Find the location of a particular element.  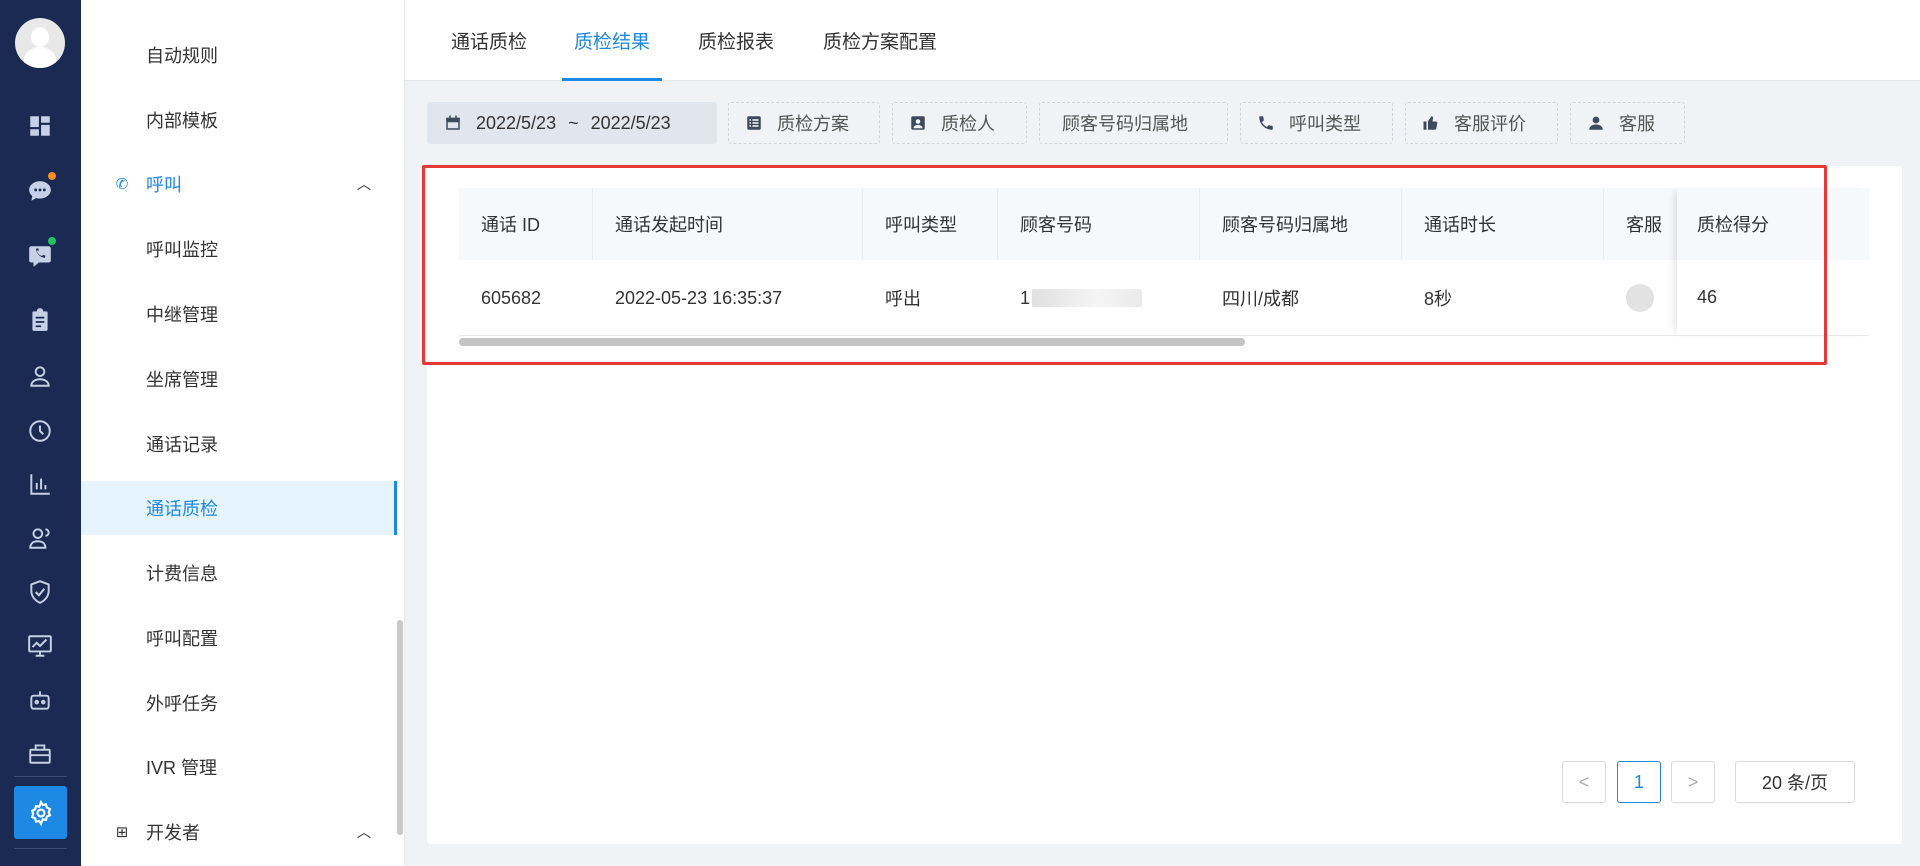

tab-bar: 通话质检 质检结果 质检报表 质检方案配置 is located at coordinates (1162, 40).